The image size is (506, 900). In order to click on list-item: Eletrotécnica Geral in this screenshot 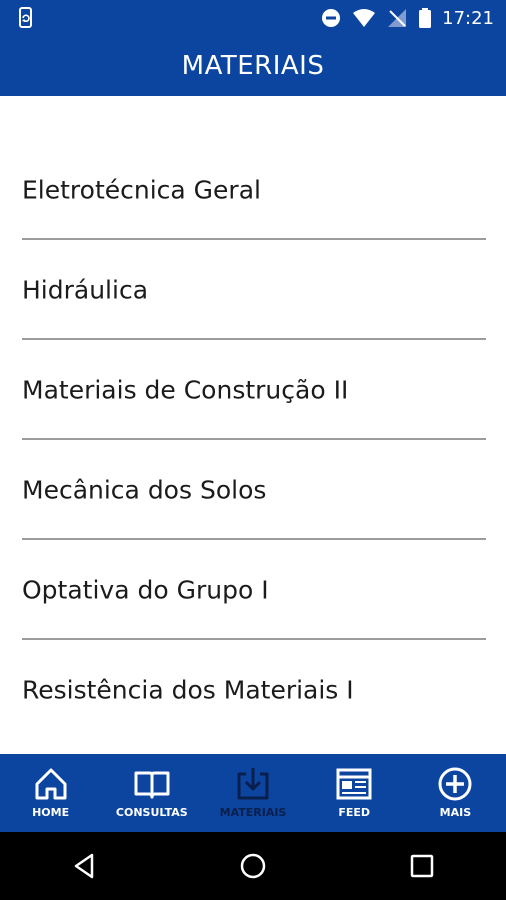, I will do `click(253, 190)`.